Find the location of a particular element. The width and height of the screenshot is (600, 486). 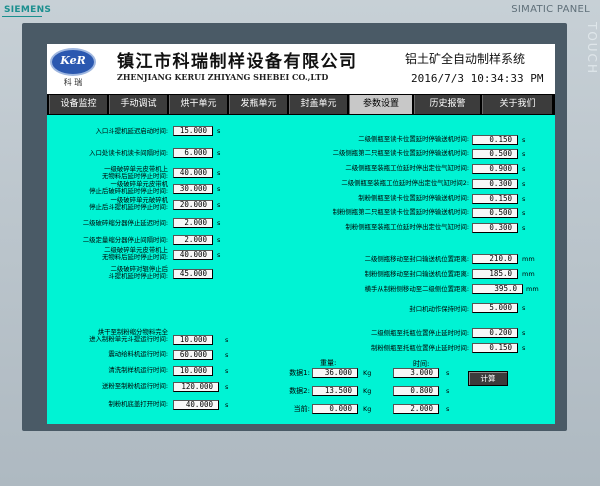

company-logo: KeR 科 瑞 is located at coordinates (73, 68).